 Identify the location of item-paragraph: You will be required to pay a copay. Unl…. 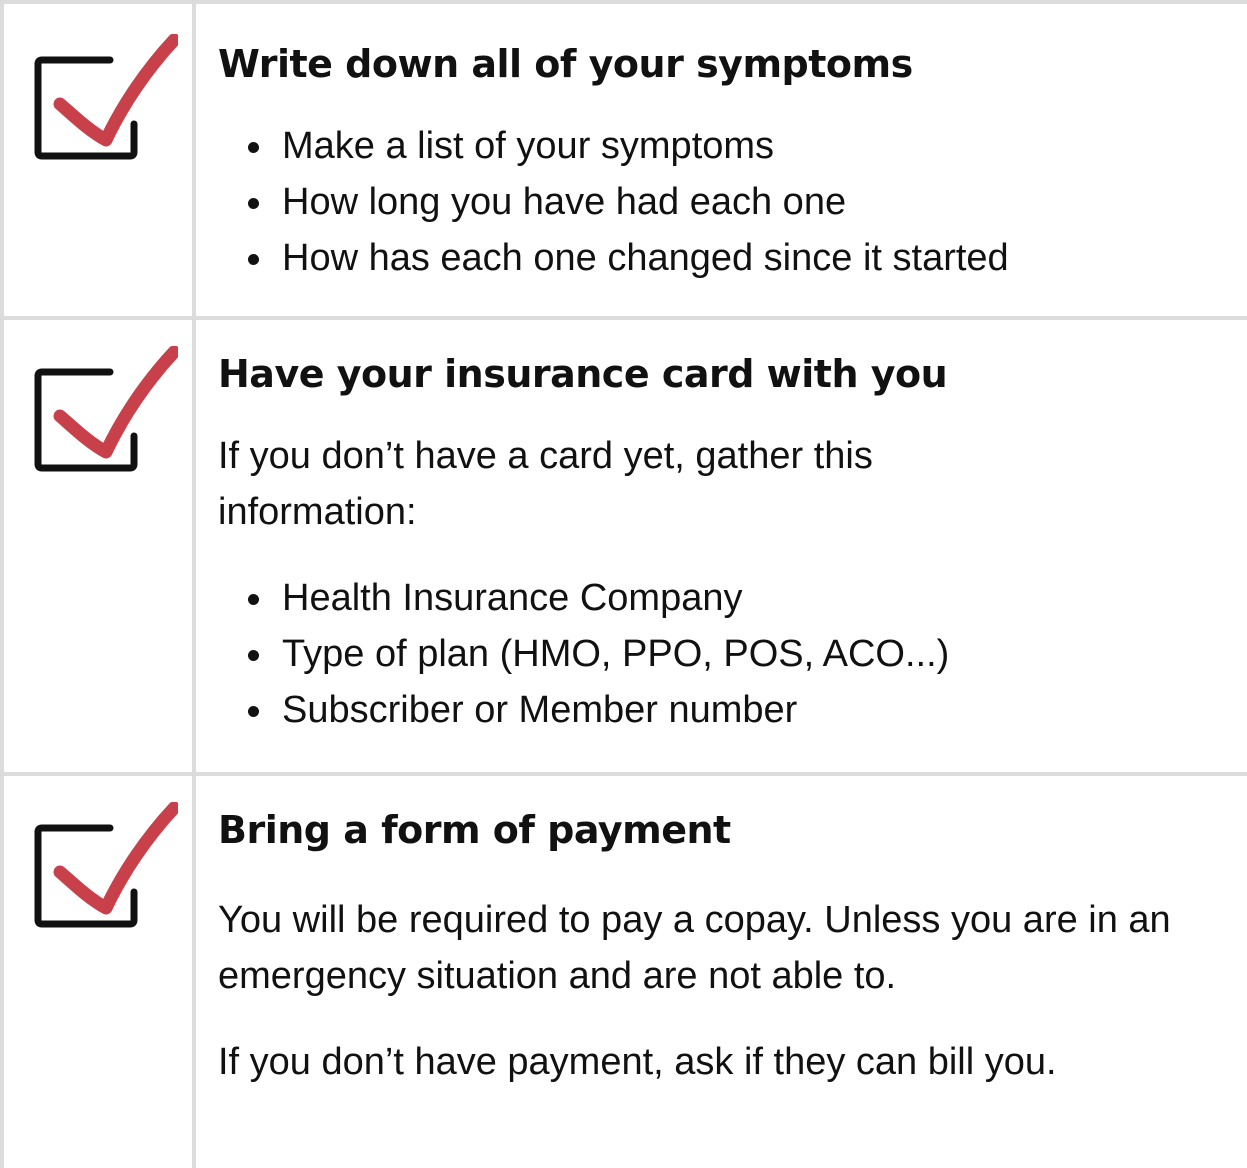
(694, 948).